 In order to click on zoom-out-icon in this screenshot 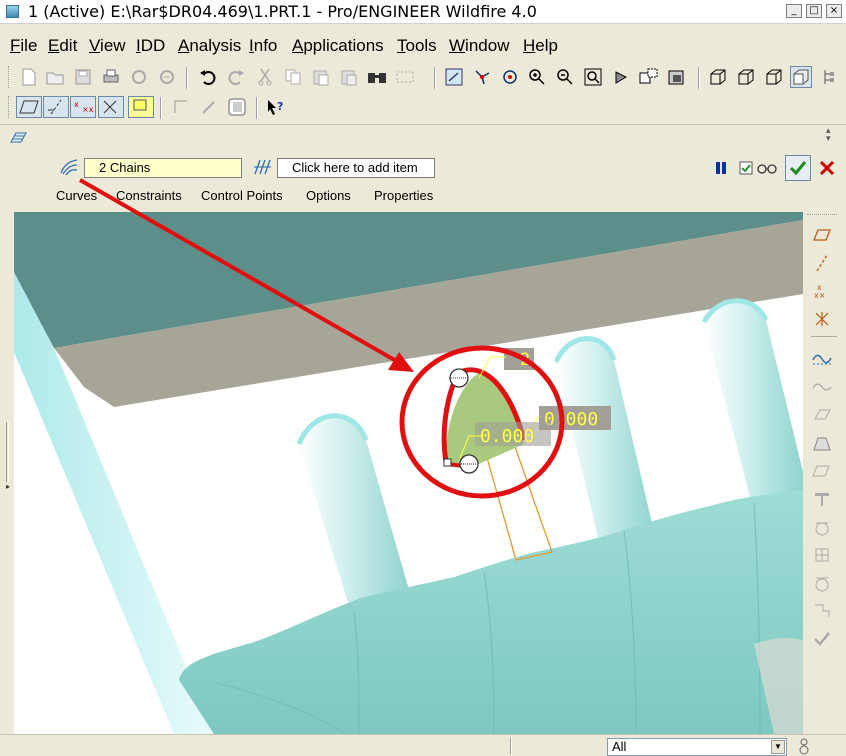, I will do `click(565, 77)`.